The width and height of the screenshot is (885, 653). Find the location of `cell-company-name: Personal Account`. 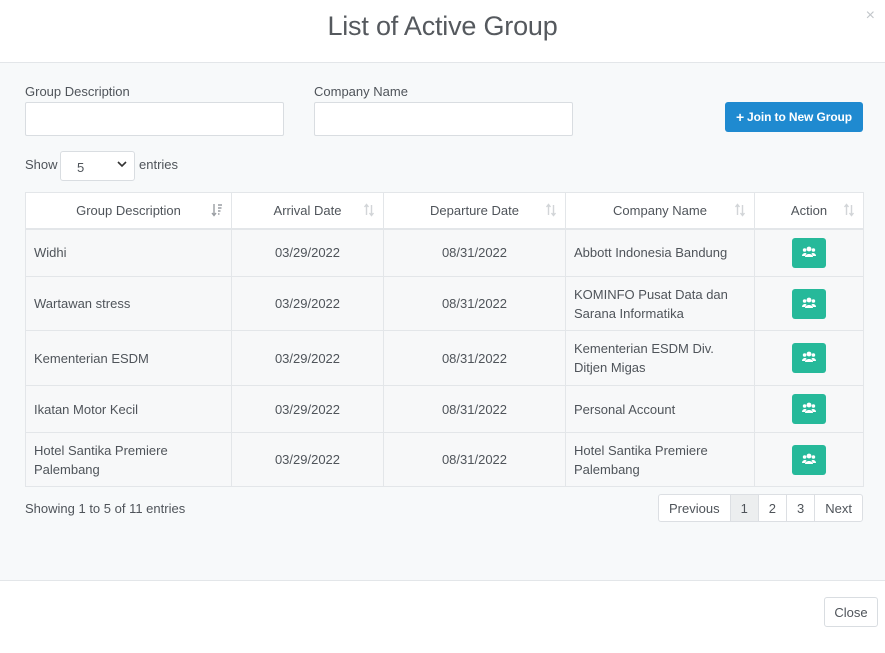

cell-company-name: Personal Account is located at coordinates (660, 409).